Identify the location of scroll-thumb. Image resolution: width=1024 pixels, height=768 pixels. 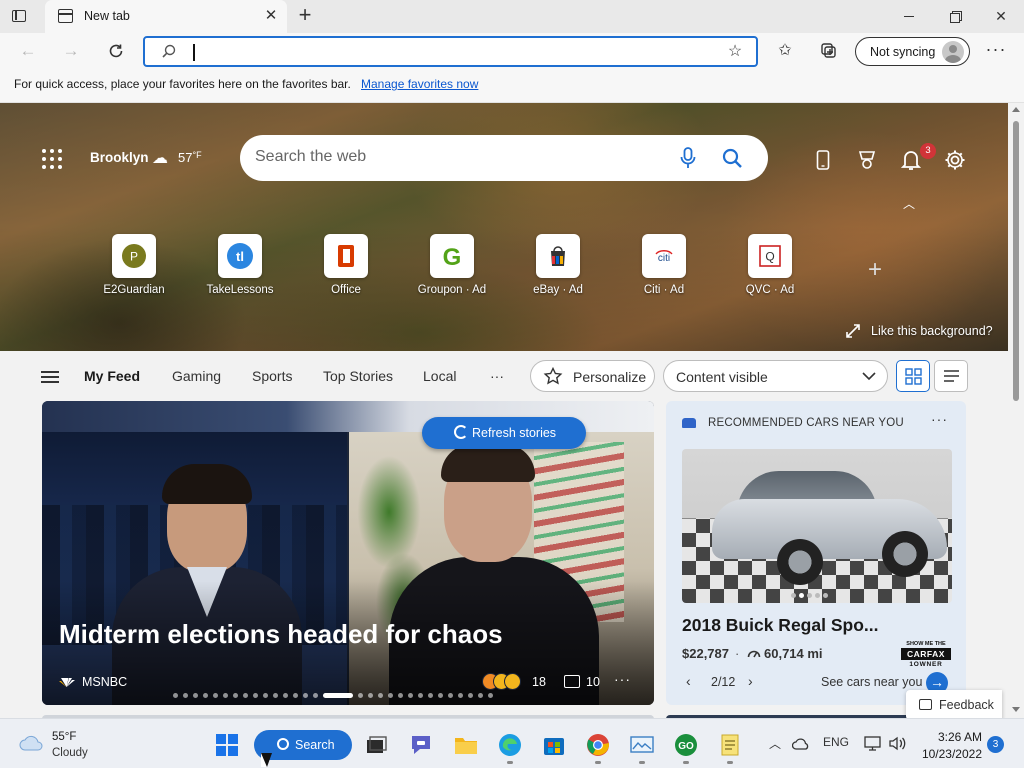
(1016, 261).